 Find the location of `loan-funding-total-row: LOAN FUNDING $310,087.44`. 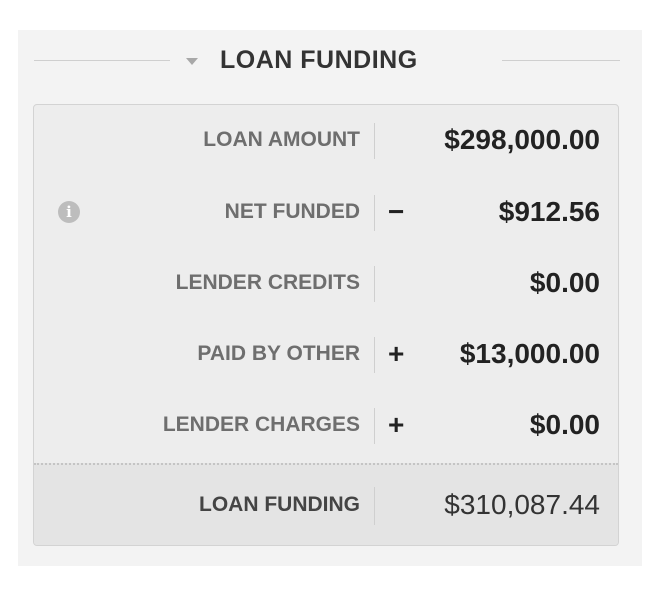

loan-funding-total-row: LOAN FUNDING $310,087.44 is located at coordinates (326, 504).